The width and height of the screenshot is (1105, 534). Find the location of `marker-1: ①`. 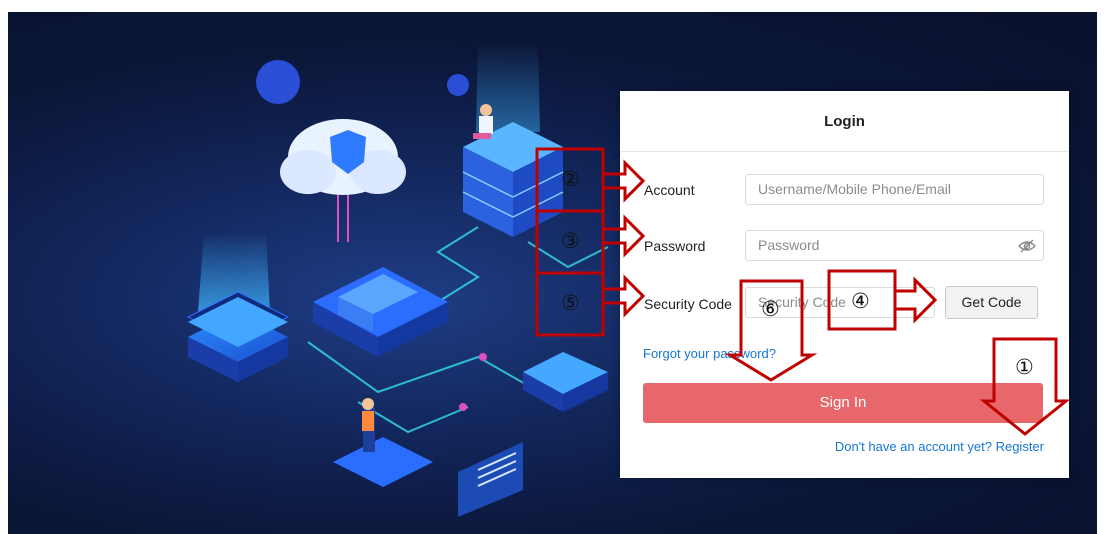

marker-1: ① is located at coordinates (1024, 367).